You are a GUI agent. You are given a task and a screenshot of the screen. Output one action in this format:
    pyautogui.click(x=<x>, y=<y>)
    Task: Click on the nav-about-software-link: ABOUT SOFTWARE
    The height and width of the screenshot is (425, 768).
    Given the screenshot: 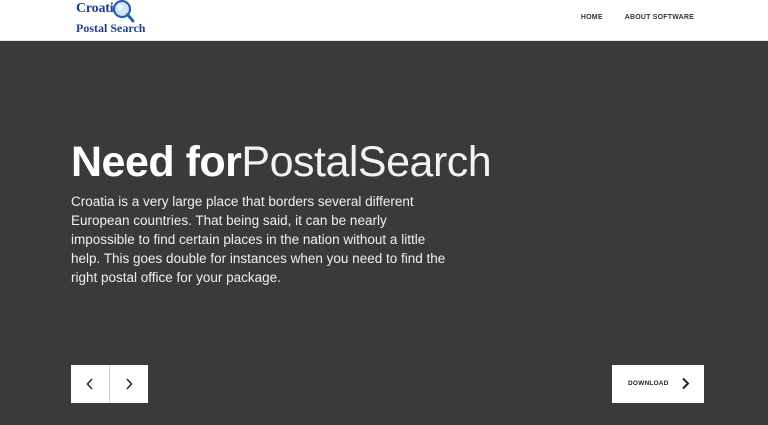 What is the action you would take?
    pyautogui.click(x=659, y=17)
    